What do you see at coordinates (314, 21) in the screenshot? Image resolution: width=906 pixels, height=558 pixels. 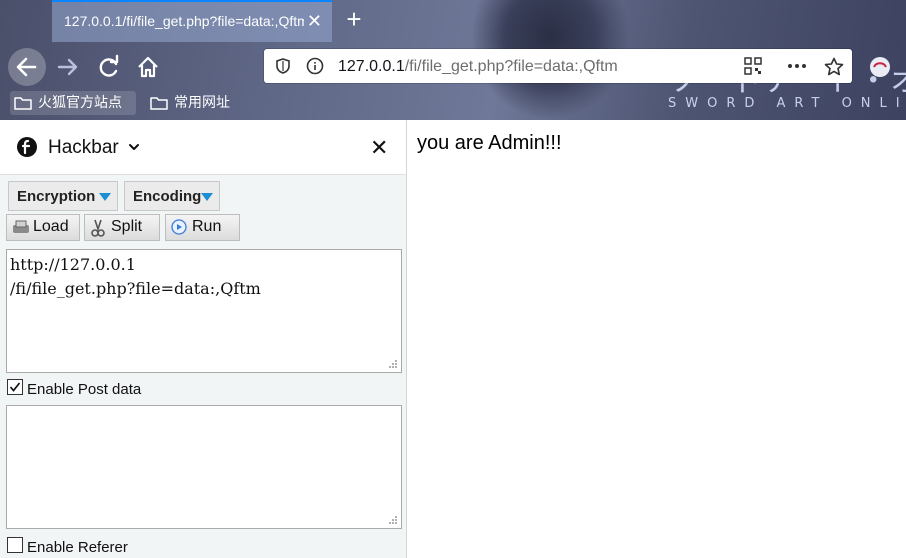 I see `tab-close-icon: ✕` at bounding box center [314, 21].